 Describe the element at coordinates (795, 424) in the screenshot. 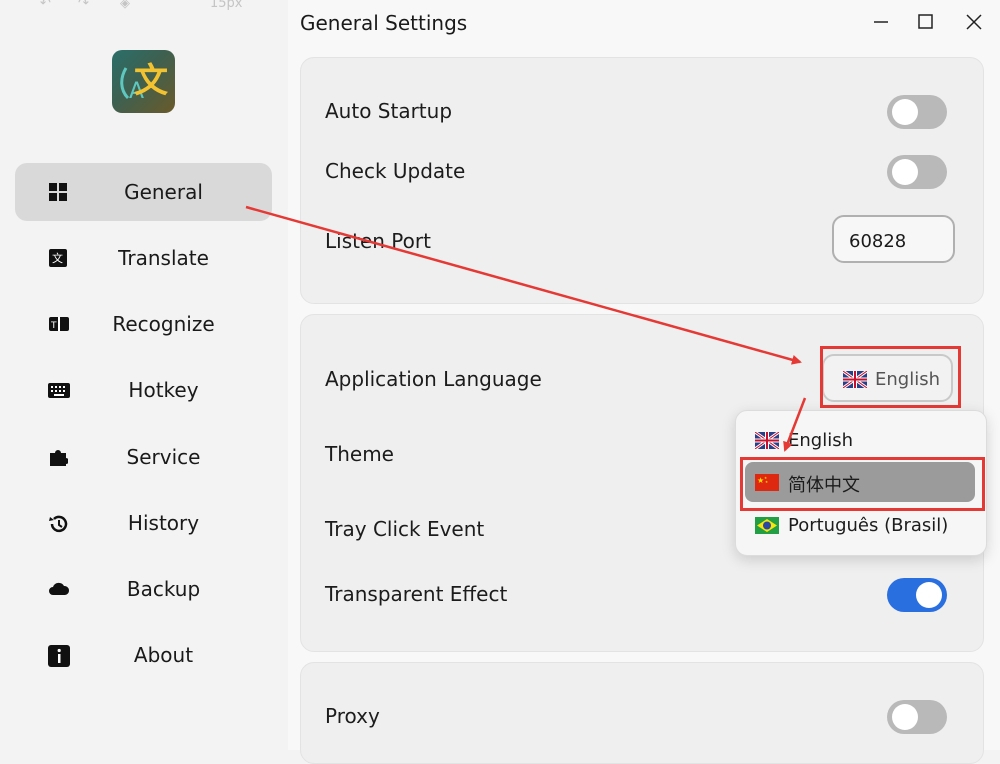

I see `annotation-arrow-to-chinese-option` at that location.